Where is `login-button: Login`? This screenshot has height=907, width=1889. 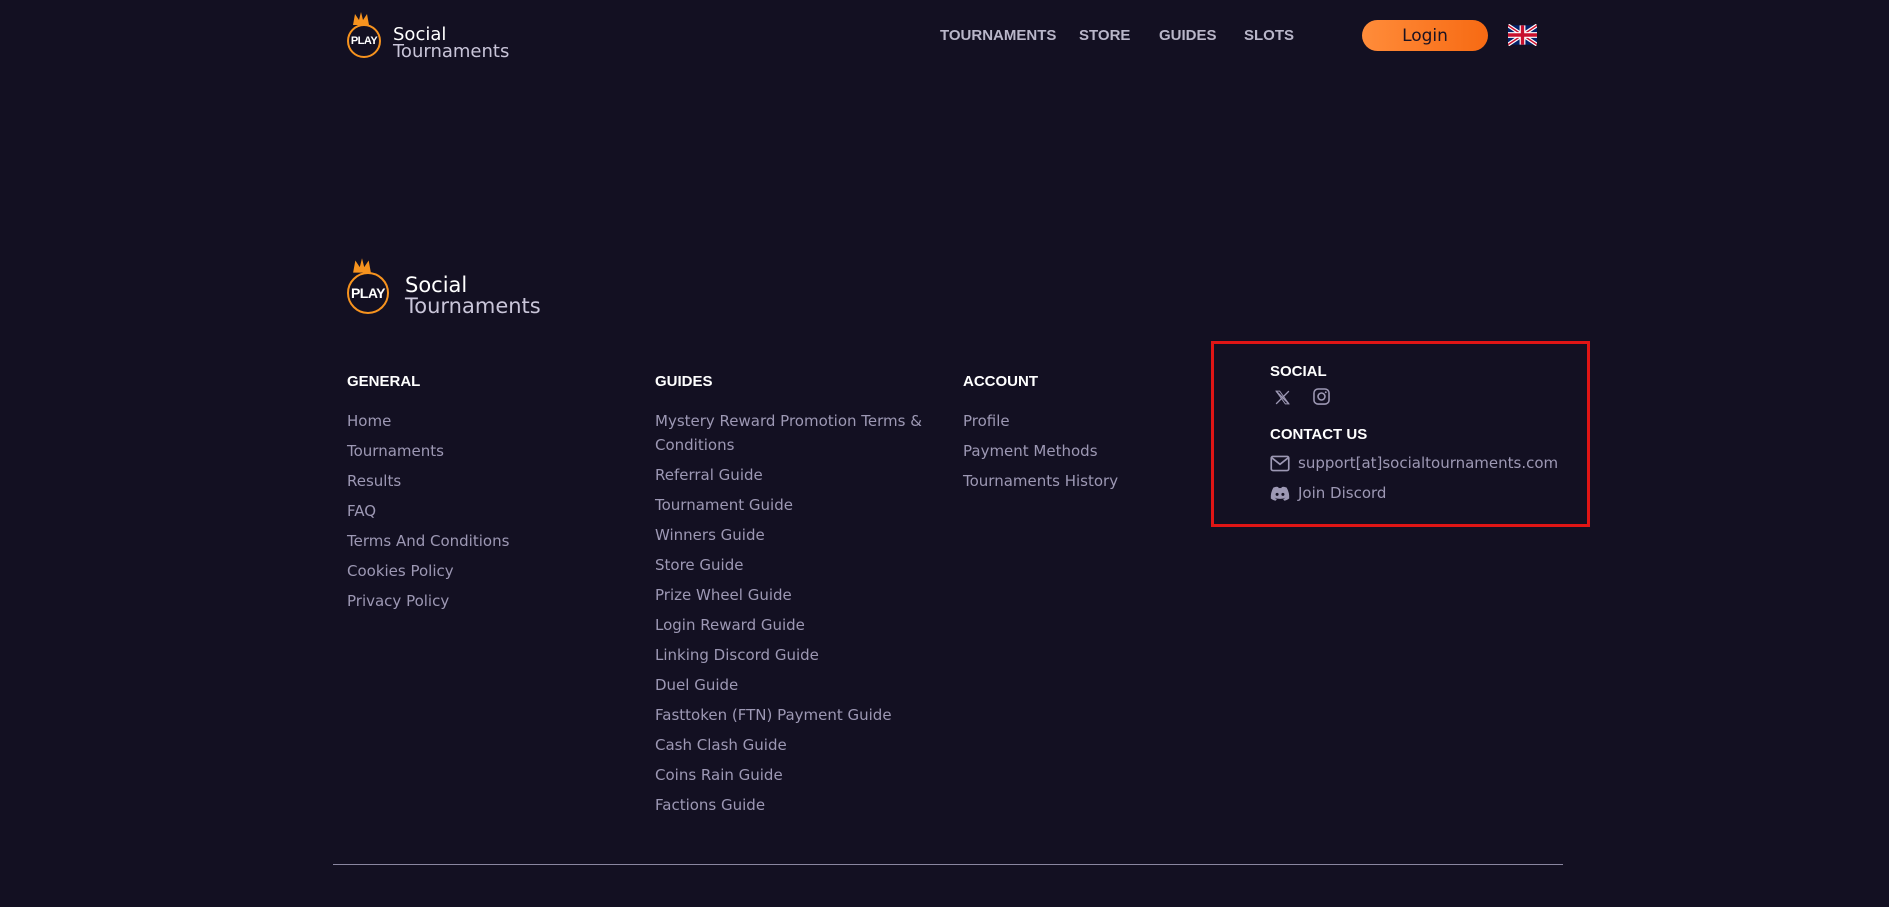 login-button: Login is located at coordinates (1425, 35).